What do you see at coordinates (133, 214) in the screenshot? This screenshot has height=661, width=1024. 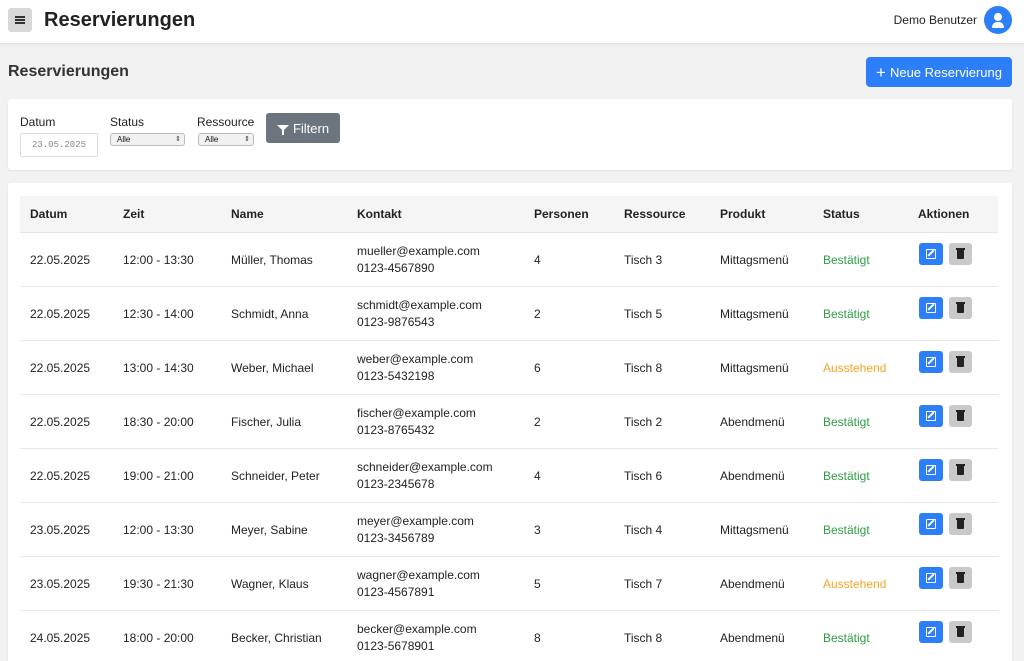 I see `column-header-time: Zeit` at bounding box center [133, 214].